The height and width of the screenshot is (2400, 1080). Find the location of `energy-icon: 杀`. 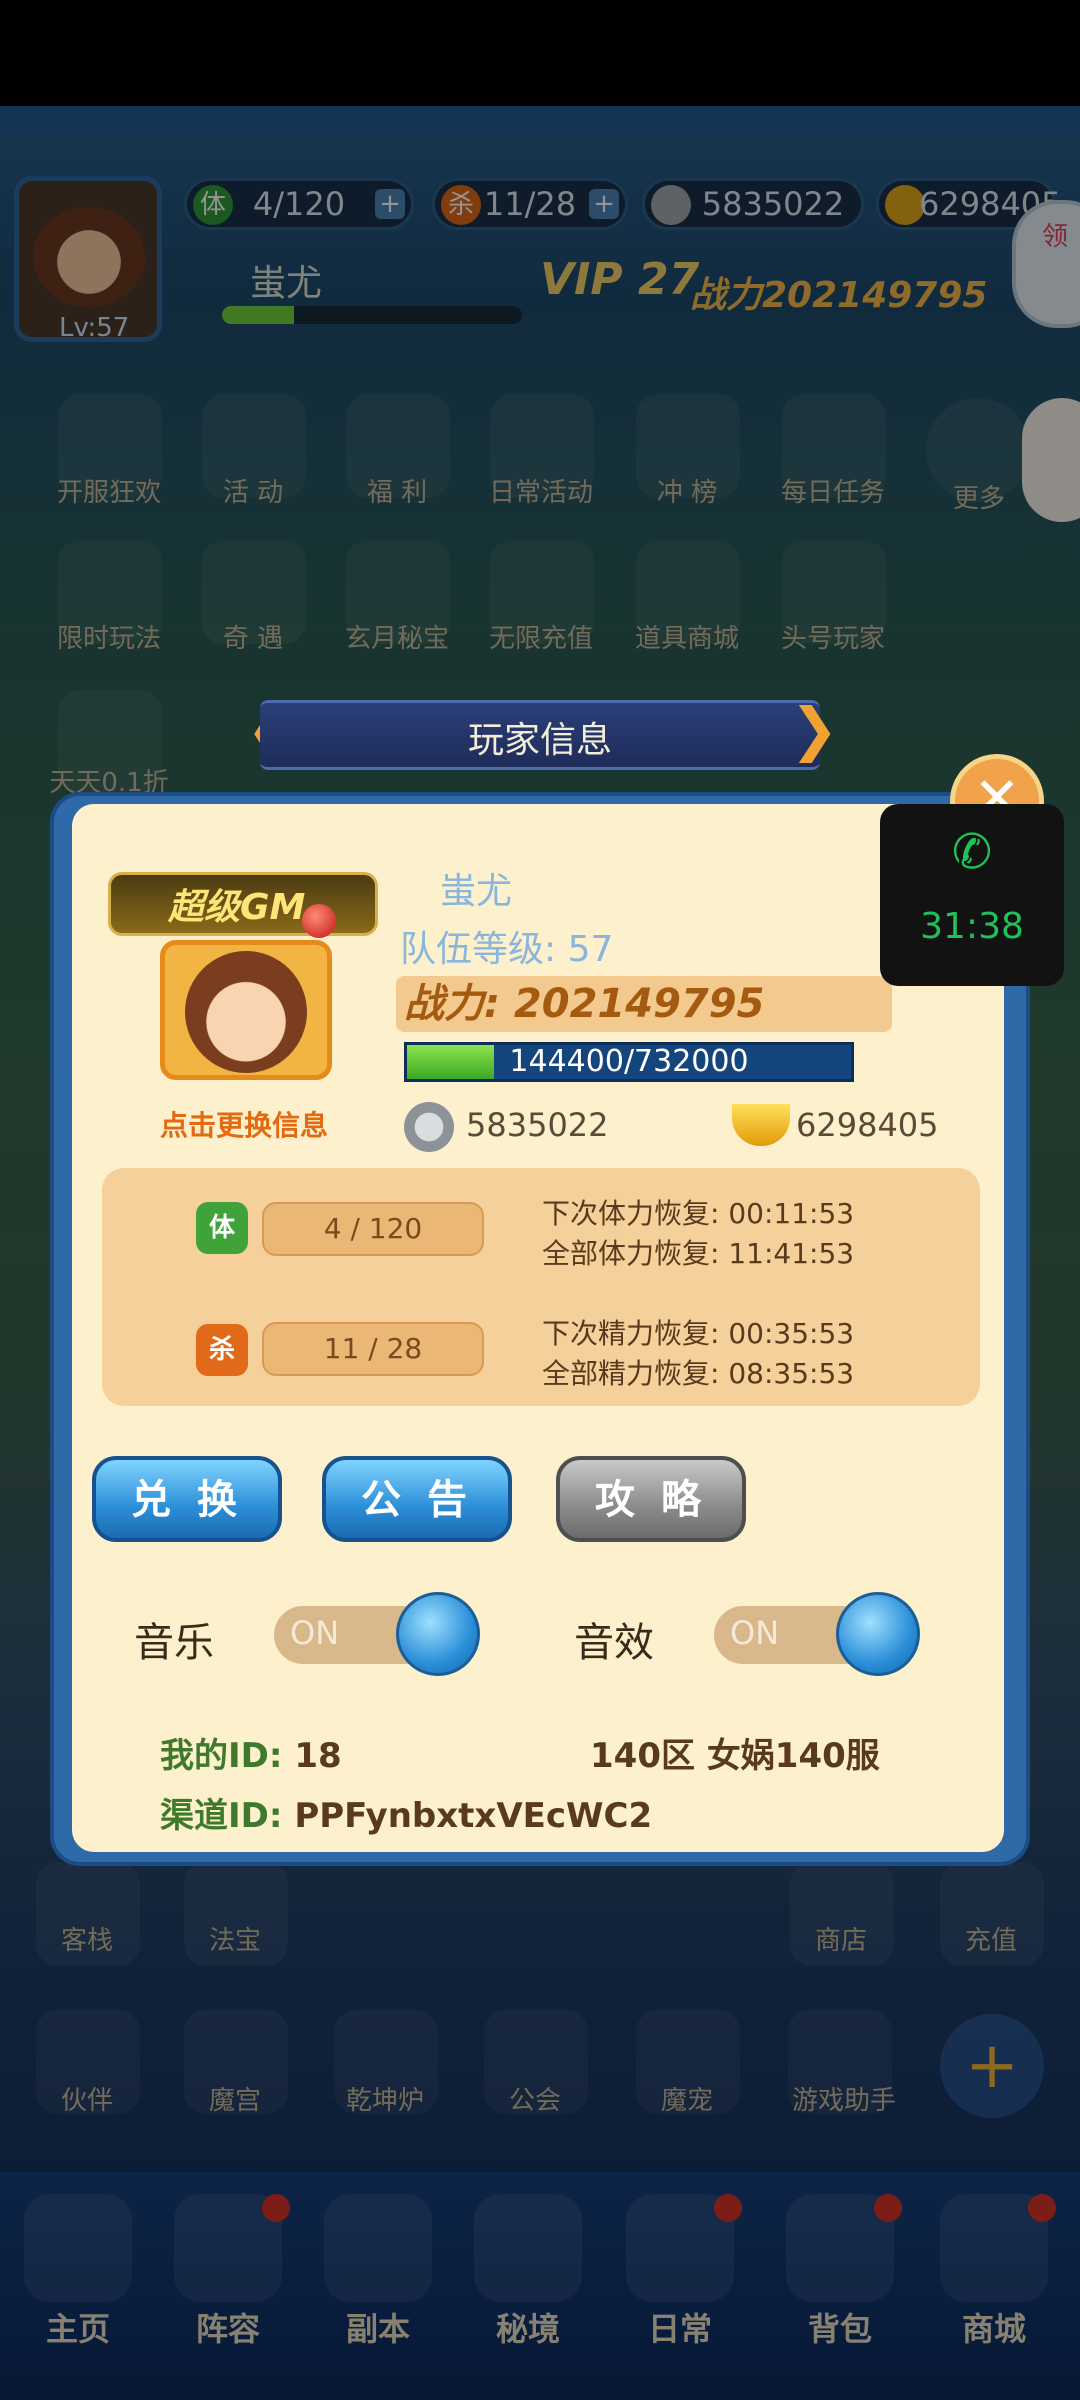

energy-icon: 杀 is located at coordinates (222, 1350).